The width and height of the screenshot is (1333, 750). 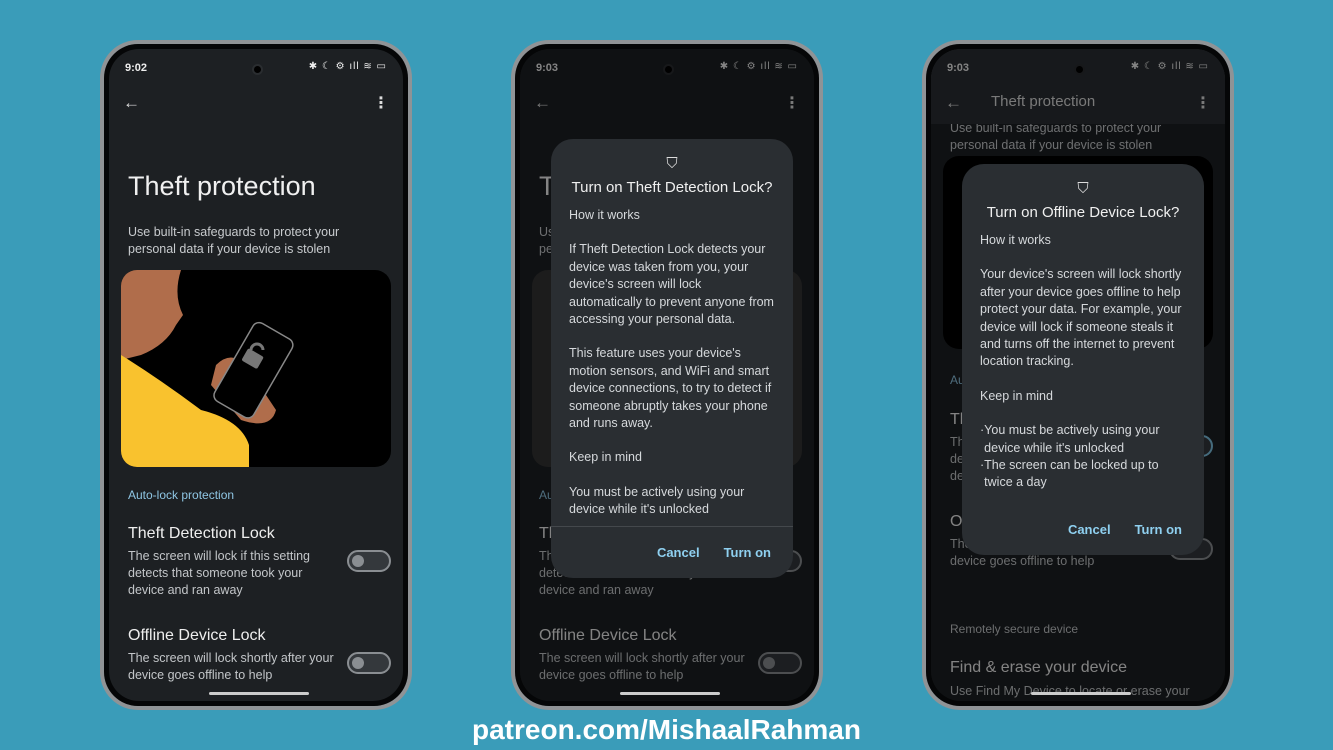 What do you see at coordinates (369, 663) in the screenshot?
I see `offline-lock-toggle` at bounding box center [369, 663].